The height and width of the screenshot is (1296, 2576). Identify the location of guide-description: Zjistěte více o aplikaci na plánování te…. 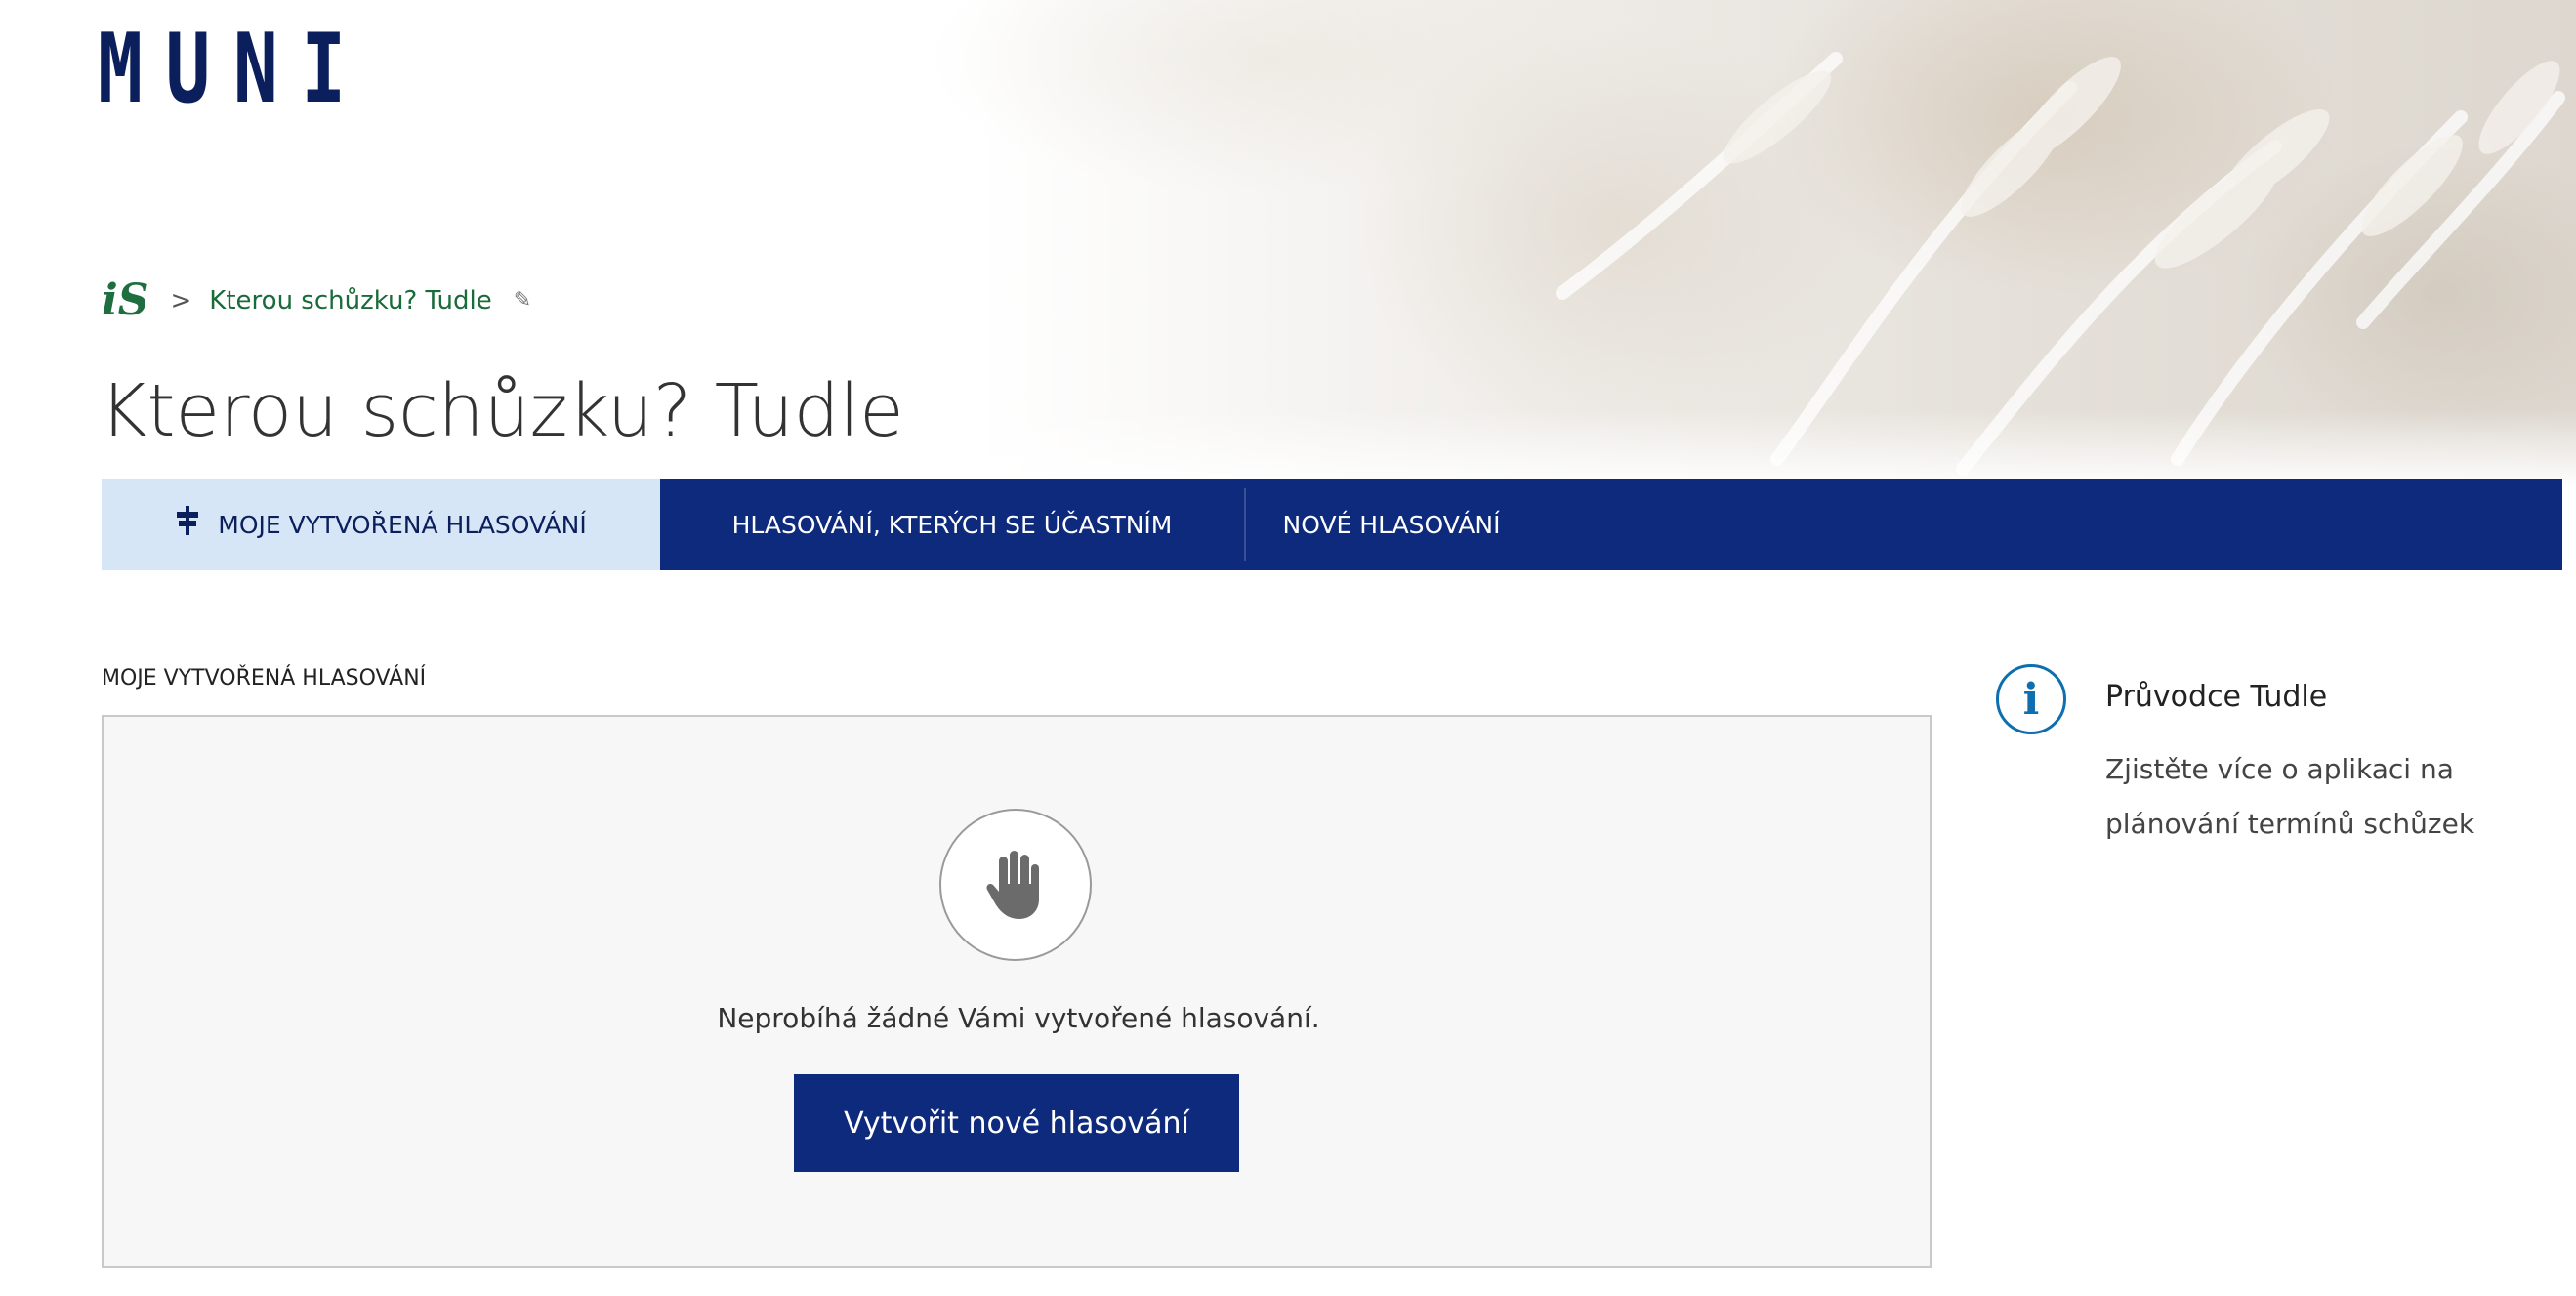
(2290, 796).